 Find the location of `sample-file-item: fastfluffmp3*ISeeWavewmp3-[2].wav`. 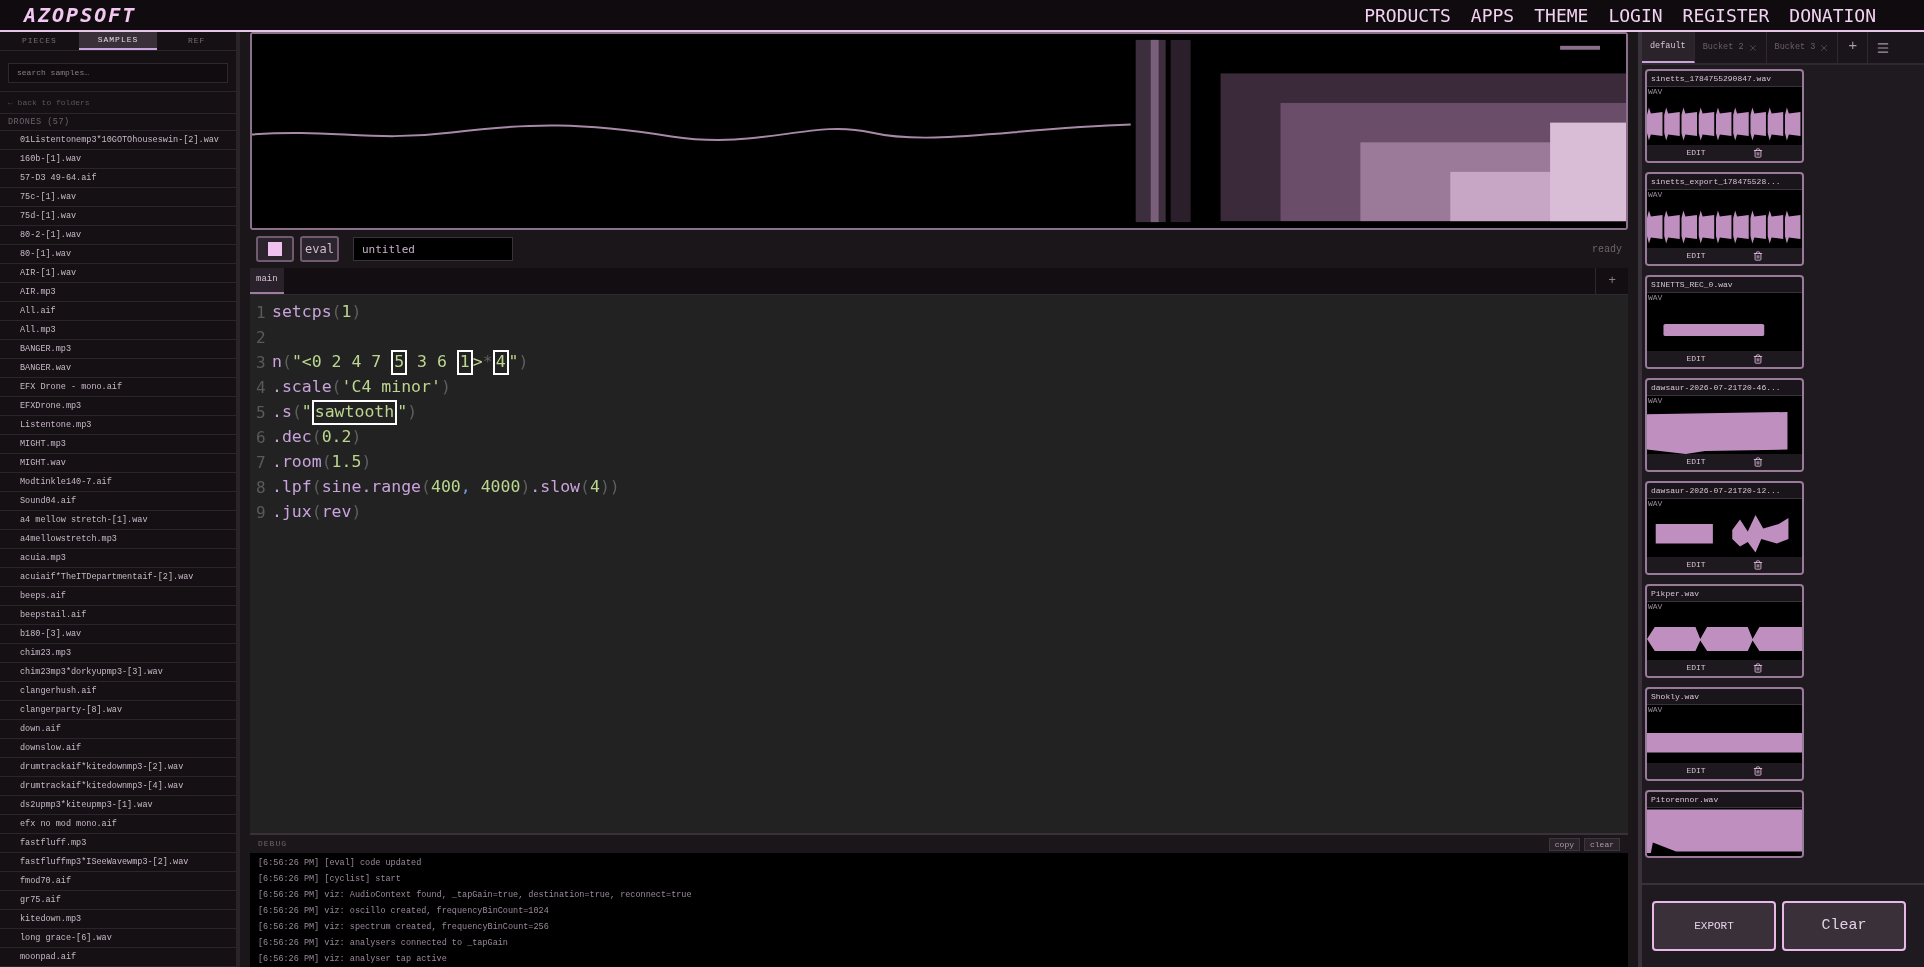

sample-file-item: fastfluffmp3*ISeeWavewmp3-[2].wav is located at coordinates (118, 862).